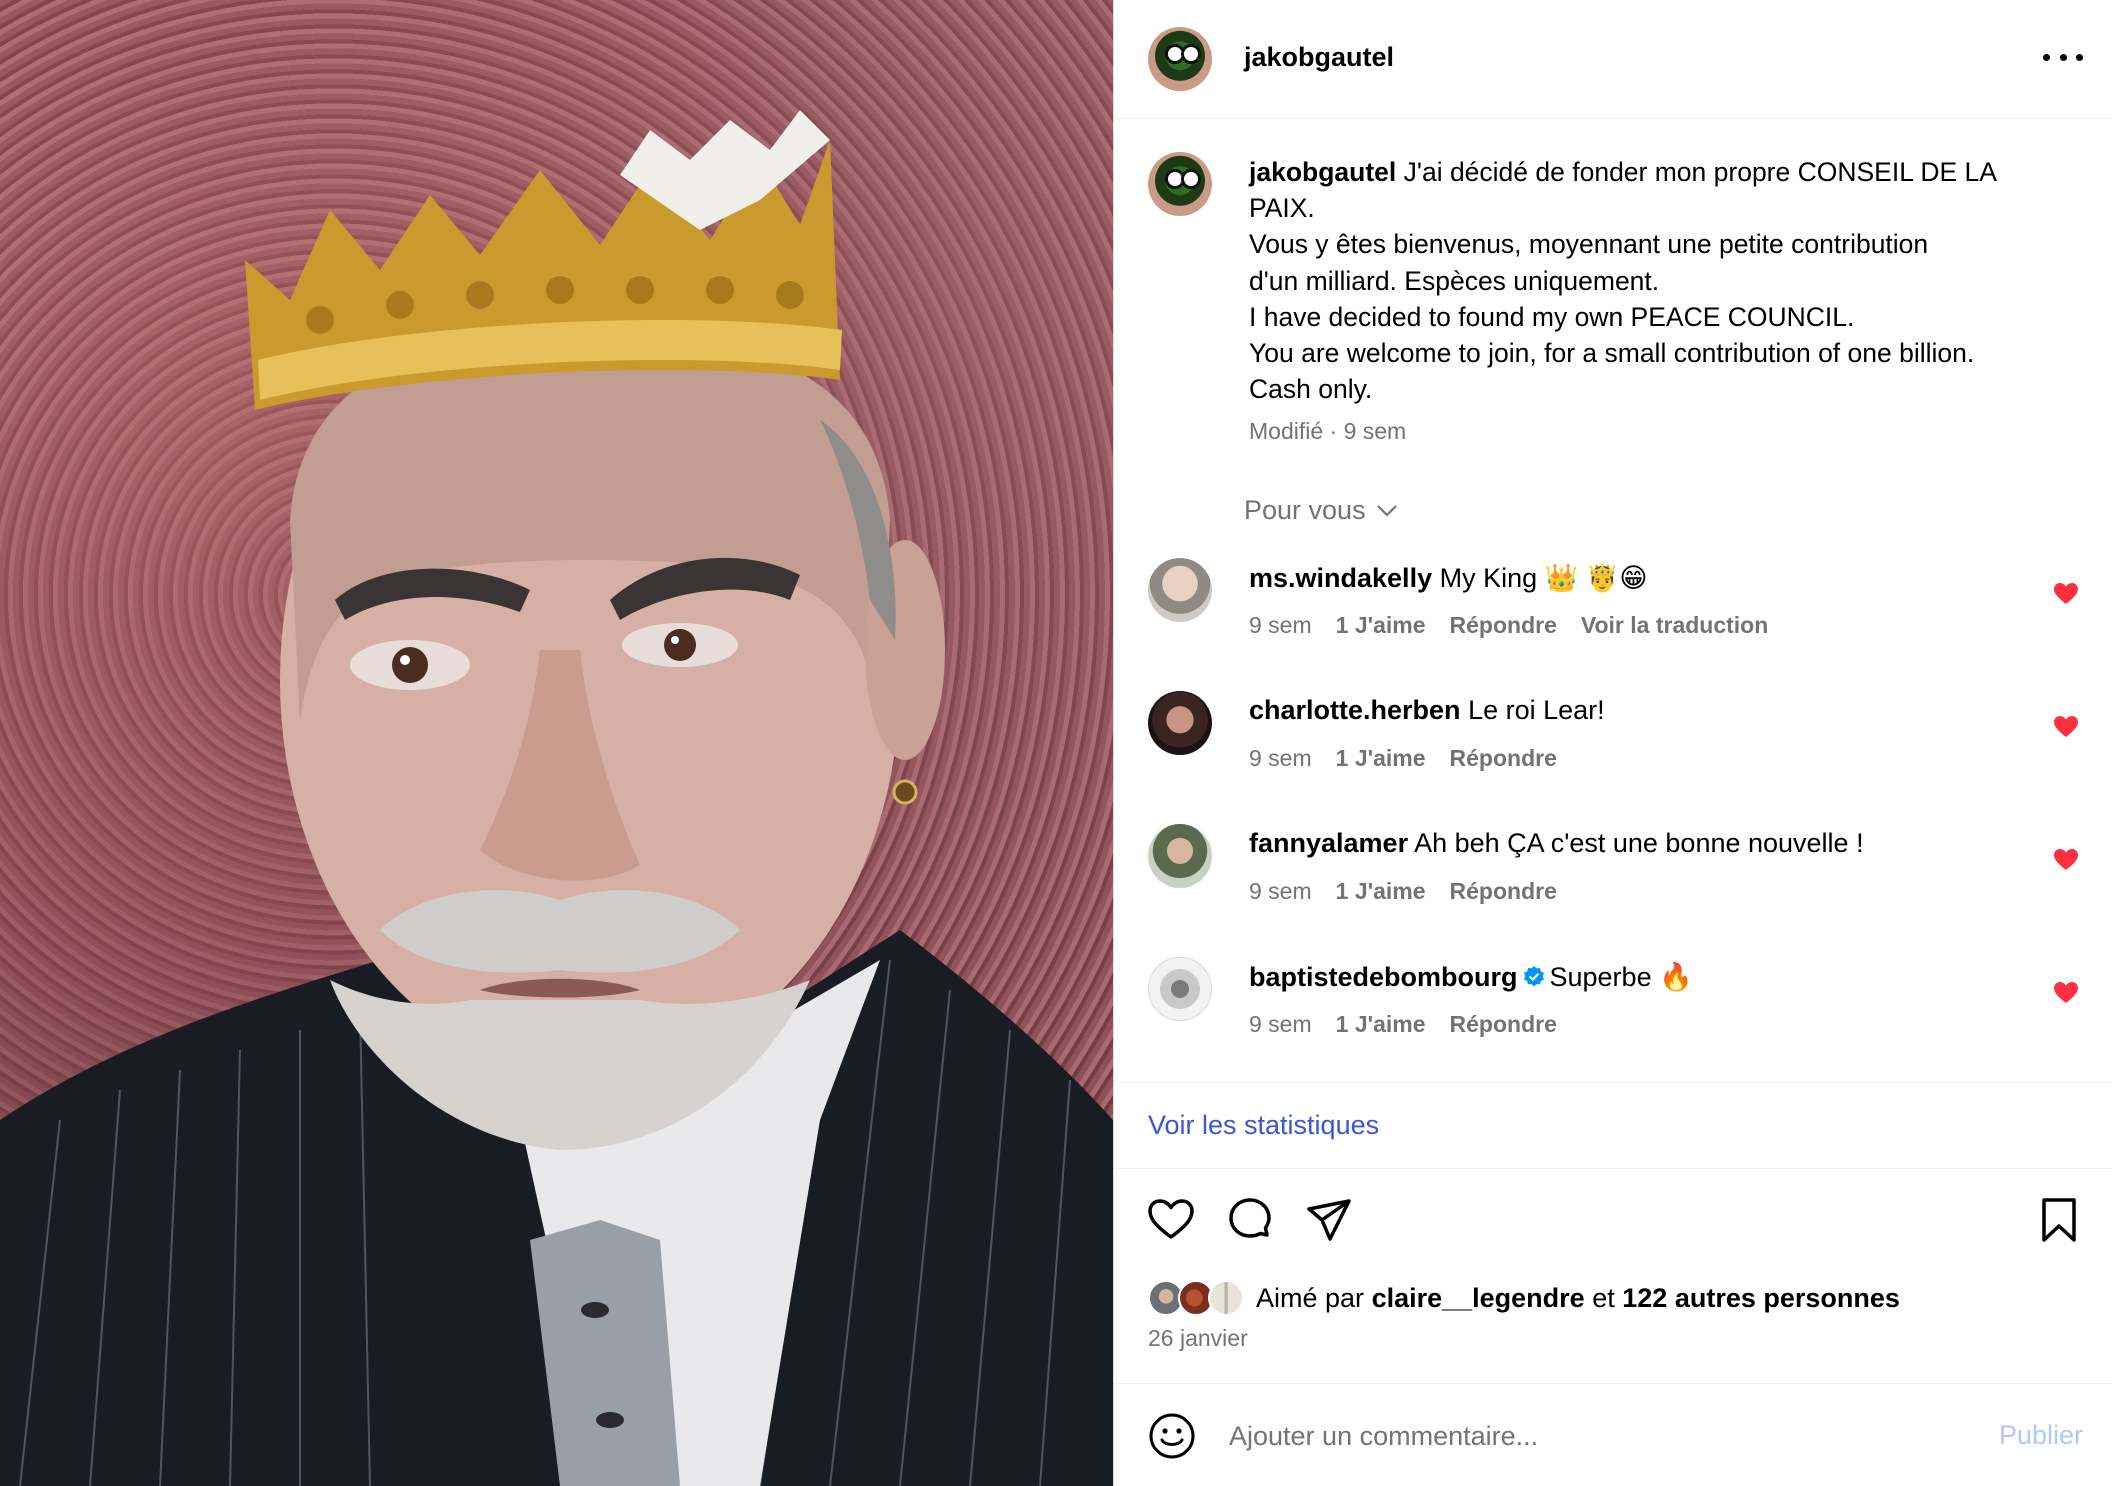  I want to click on caption-line-7: Cash only., so click(1311, 389).